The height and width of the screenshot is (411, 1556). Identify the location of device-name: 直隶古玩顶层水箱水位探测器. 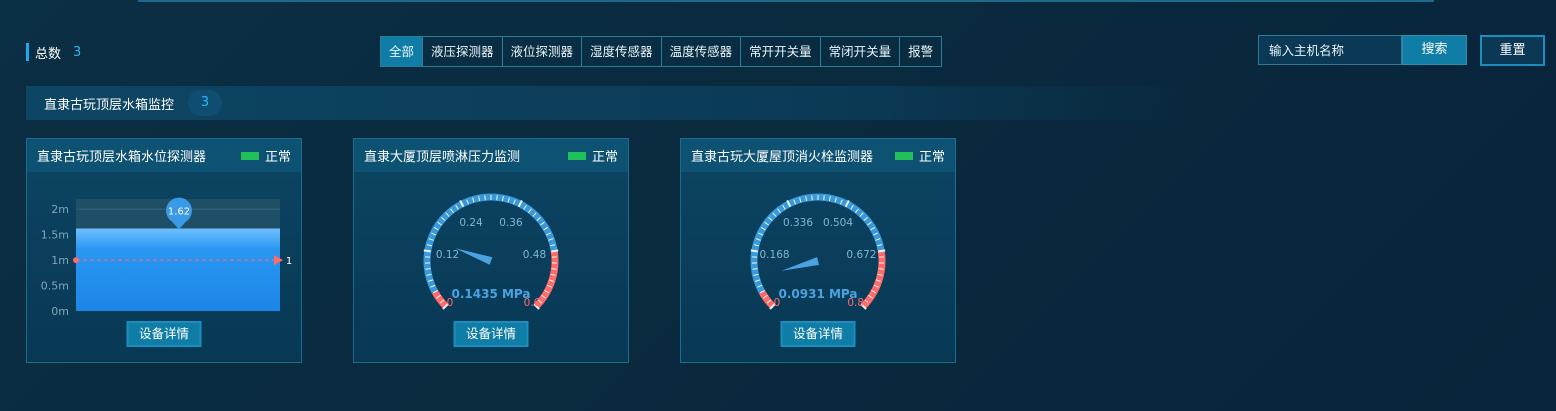
(122, 157).